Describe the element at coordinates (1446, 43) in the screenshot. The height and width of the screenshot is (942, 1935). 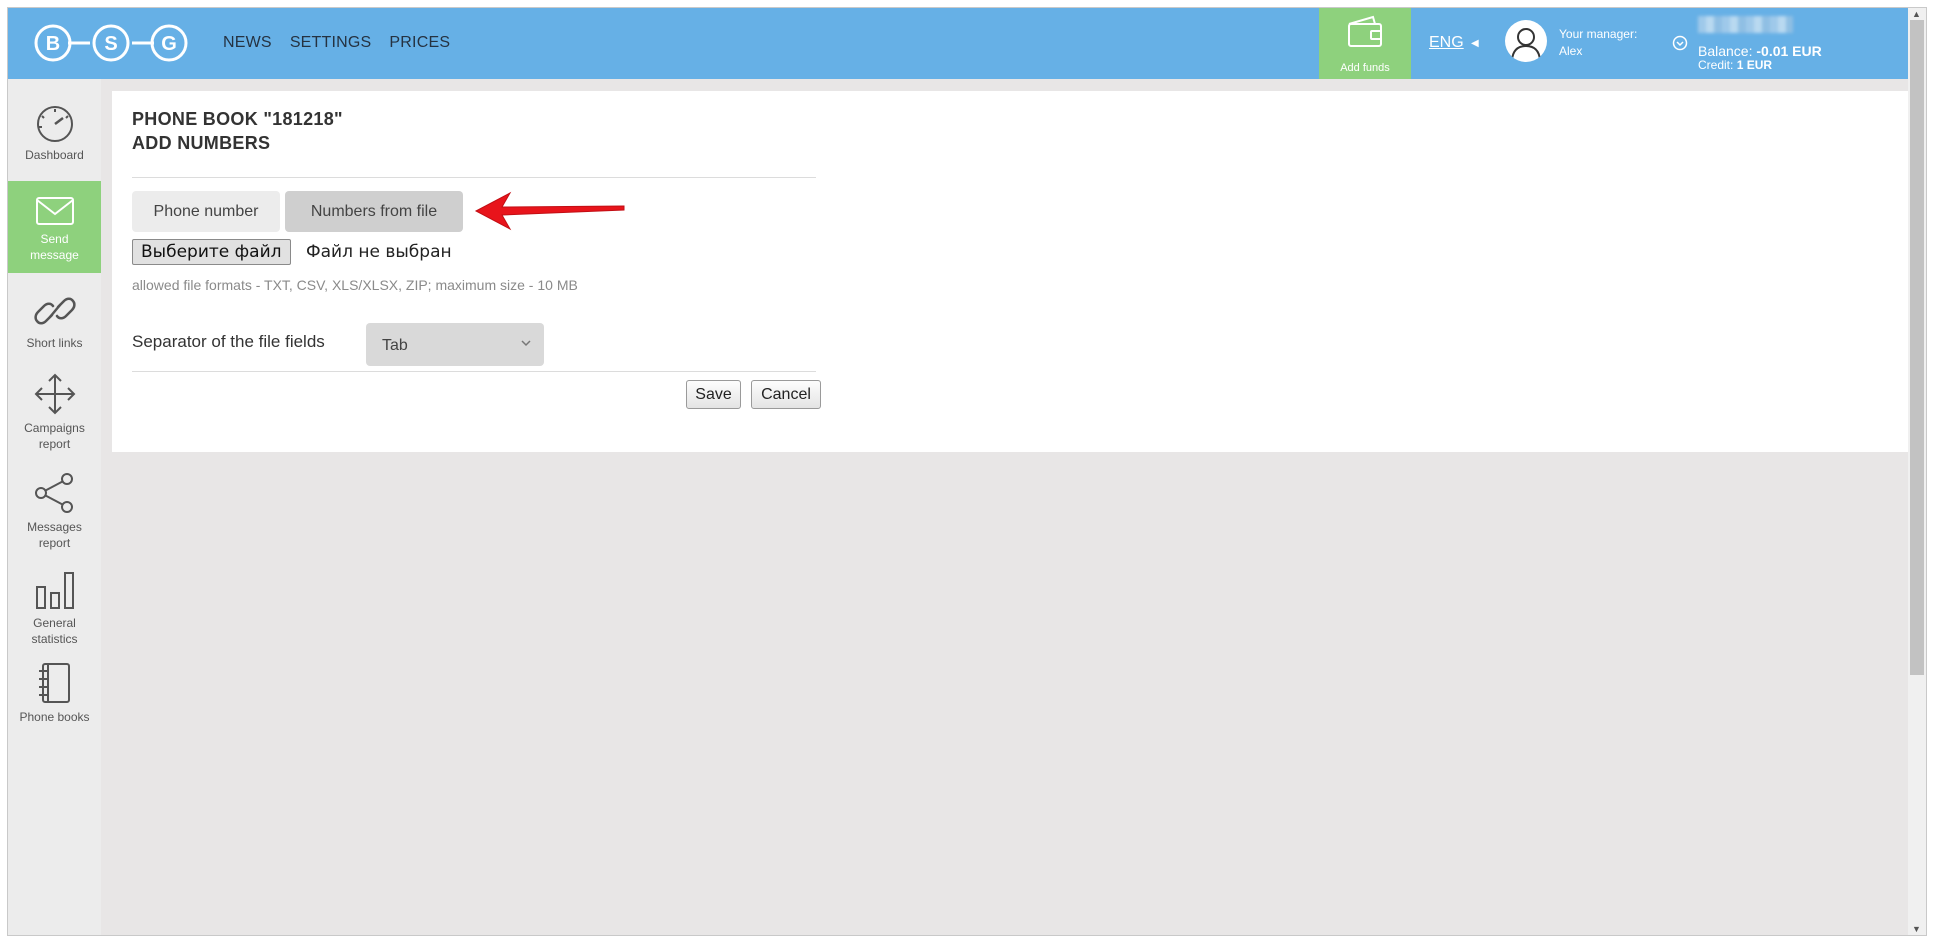
I see `language-selector: ENG` at that location.